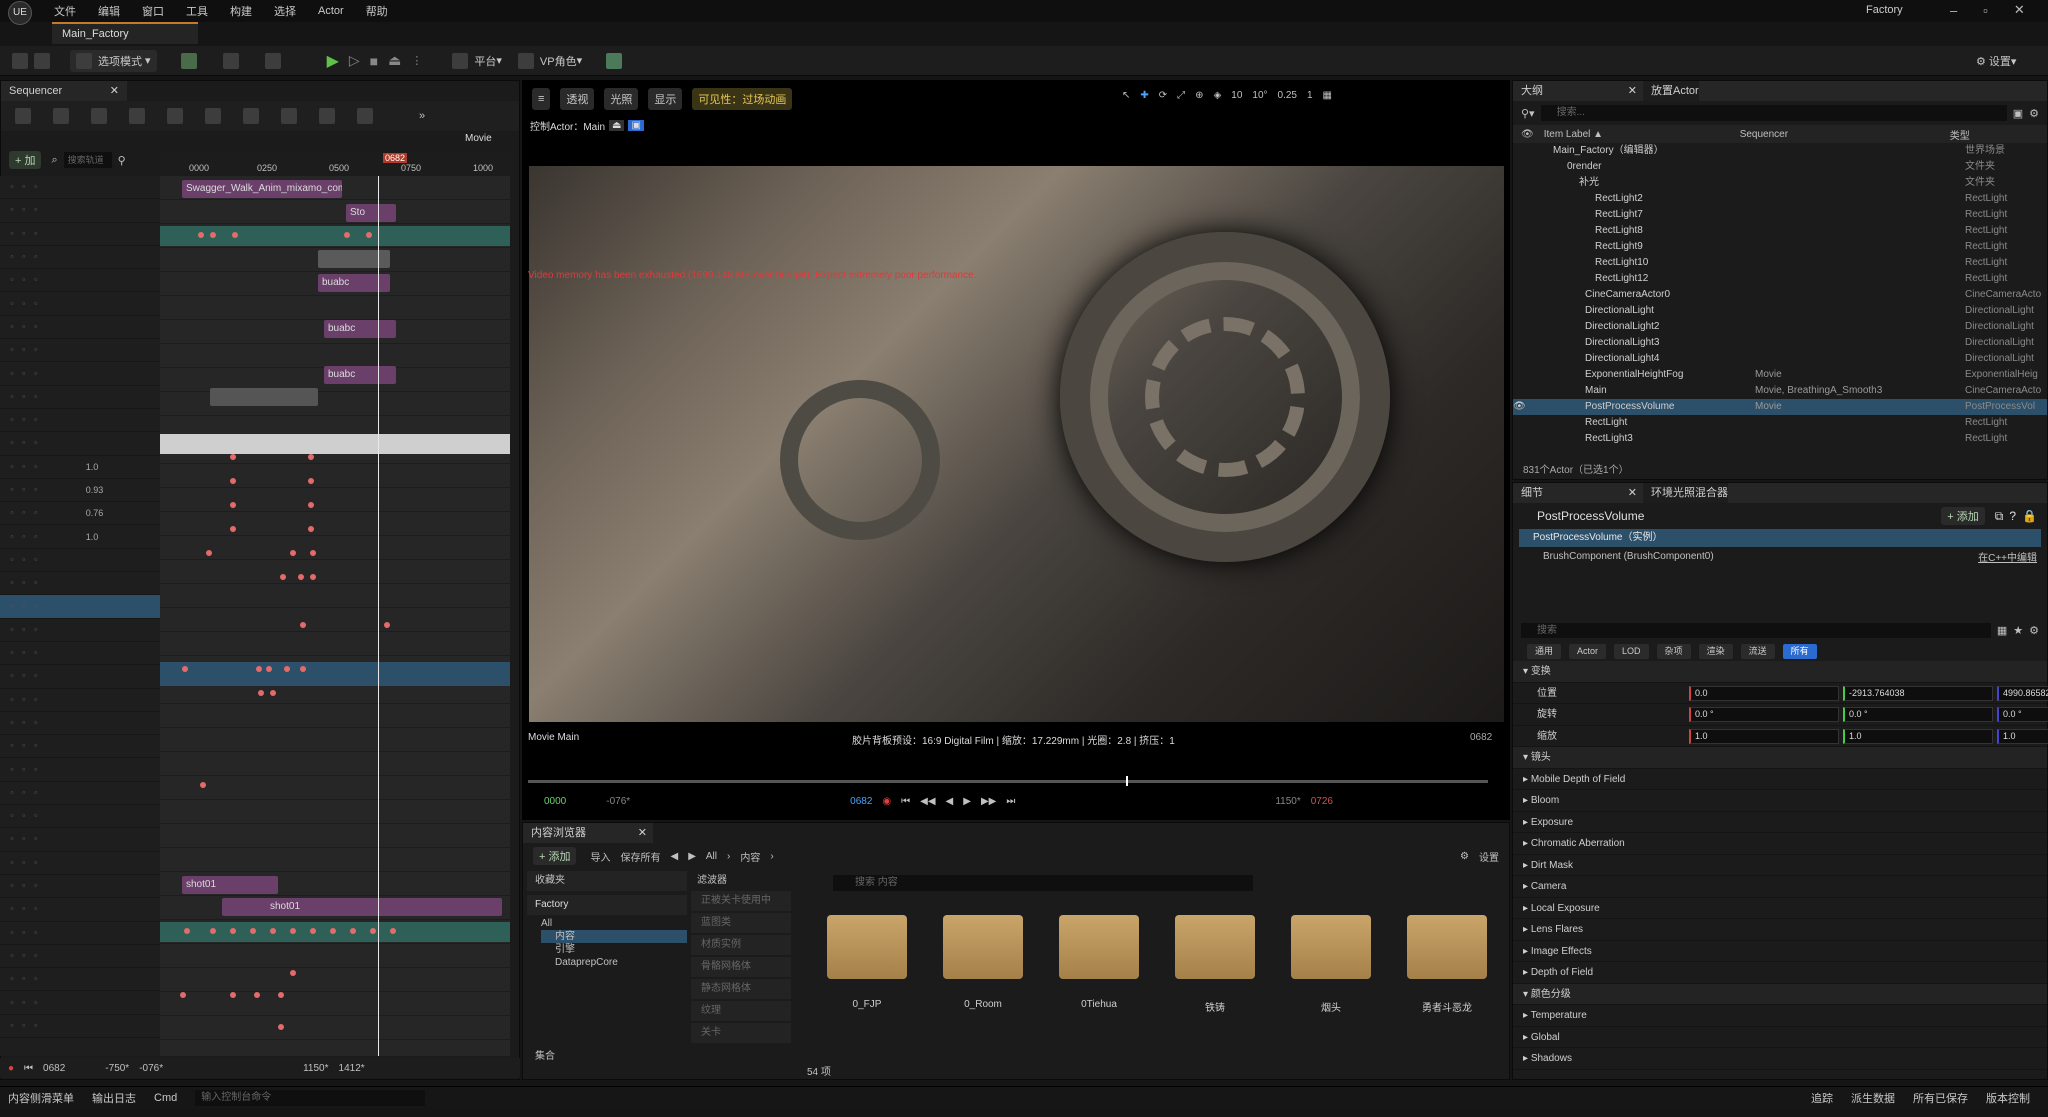 The width and height of the screenshot is (2048, 1117). What do you see at coordinates (477, 61) in the screenshot?
I see `platform-button: 平台 ▾` at bounding box center [477, 61].